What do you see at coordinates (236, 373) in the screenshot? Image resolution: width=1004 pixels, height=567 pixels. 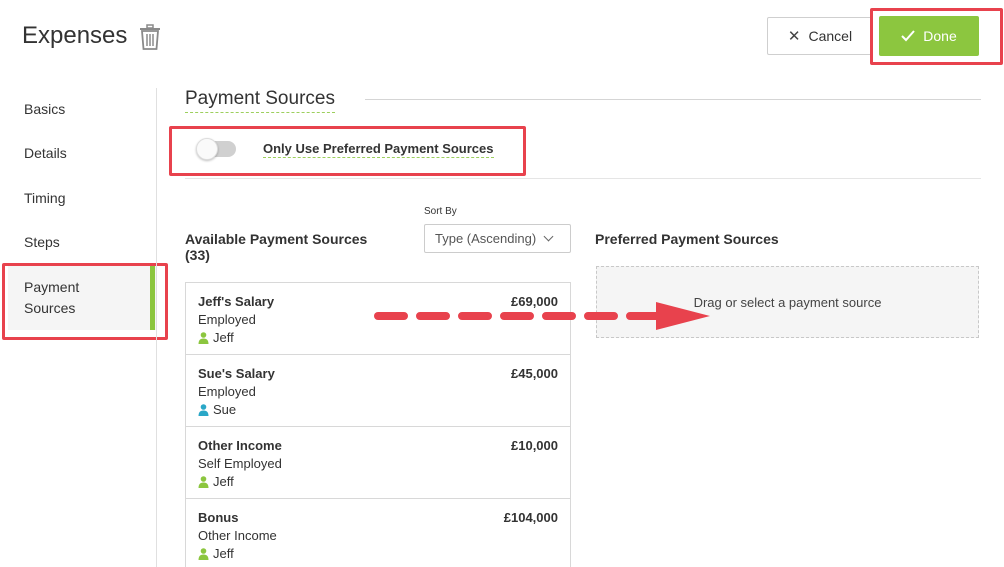 I see `source-name: Sue's Salary` at bounding box center [236, 373].